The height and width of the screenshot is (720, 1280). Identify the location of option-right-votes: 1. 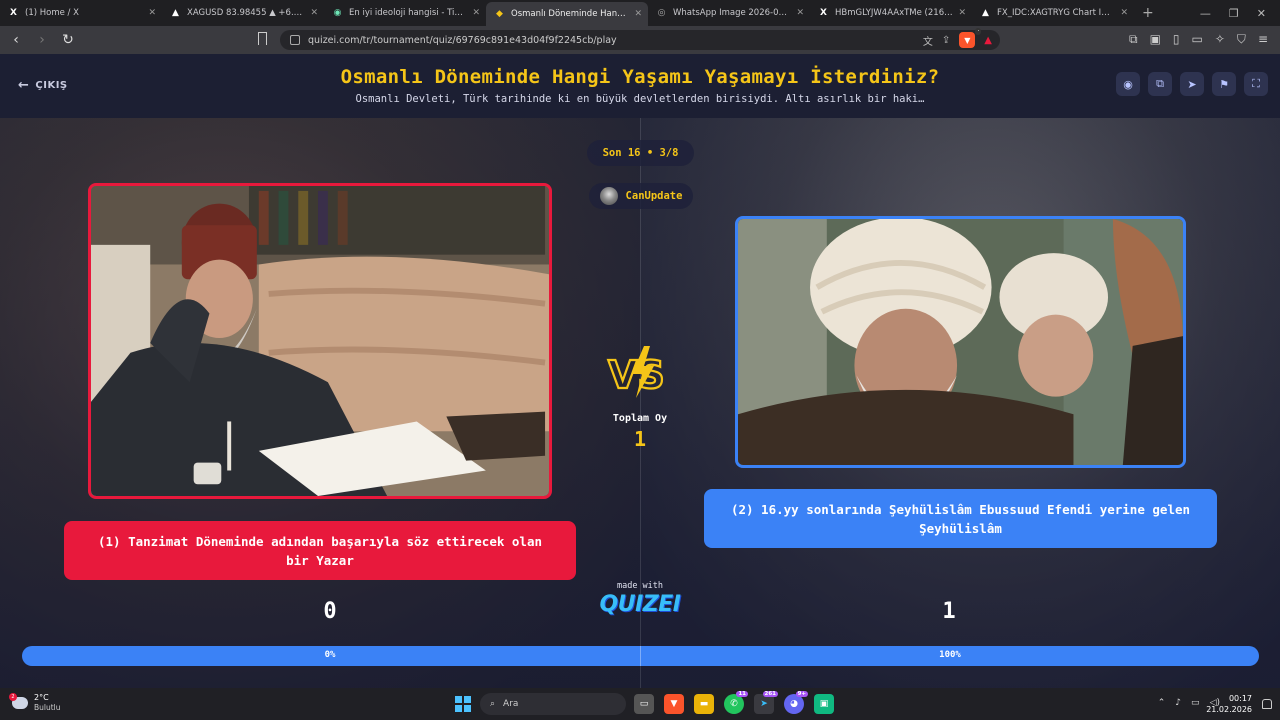
(949, 611).